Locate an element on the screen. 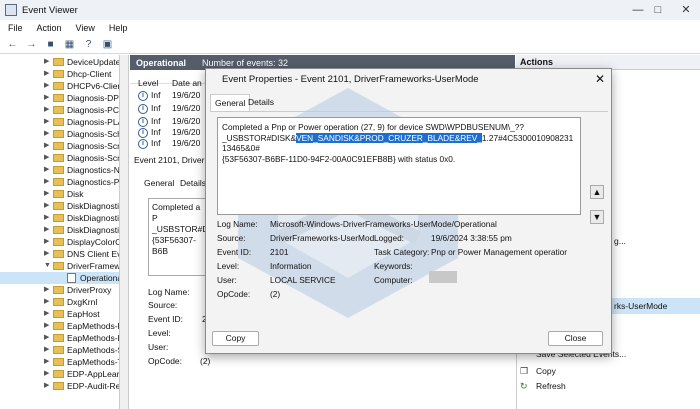  log-name: Operational is located at coordinates (161, 62).